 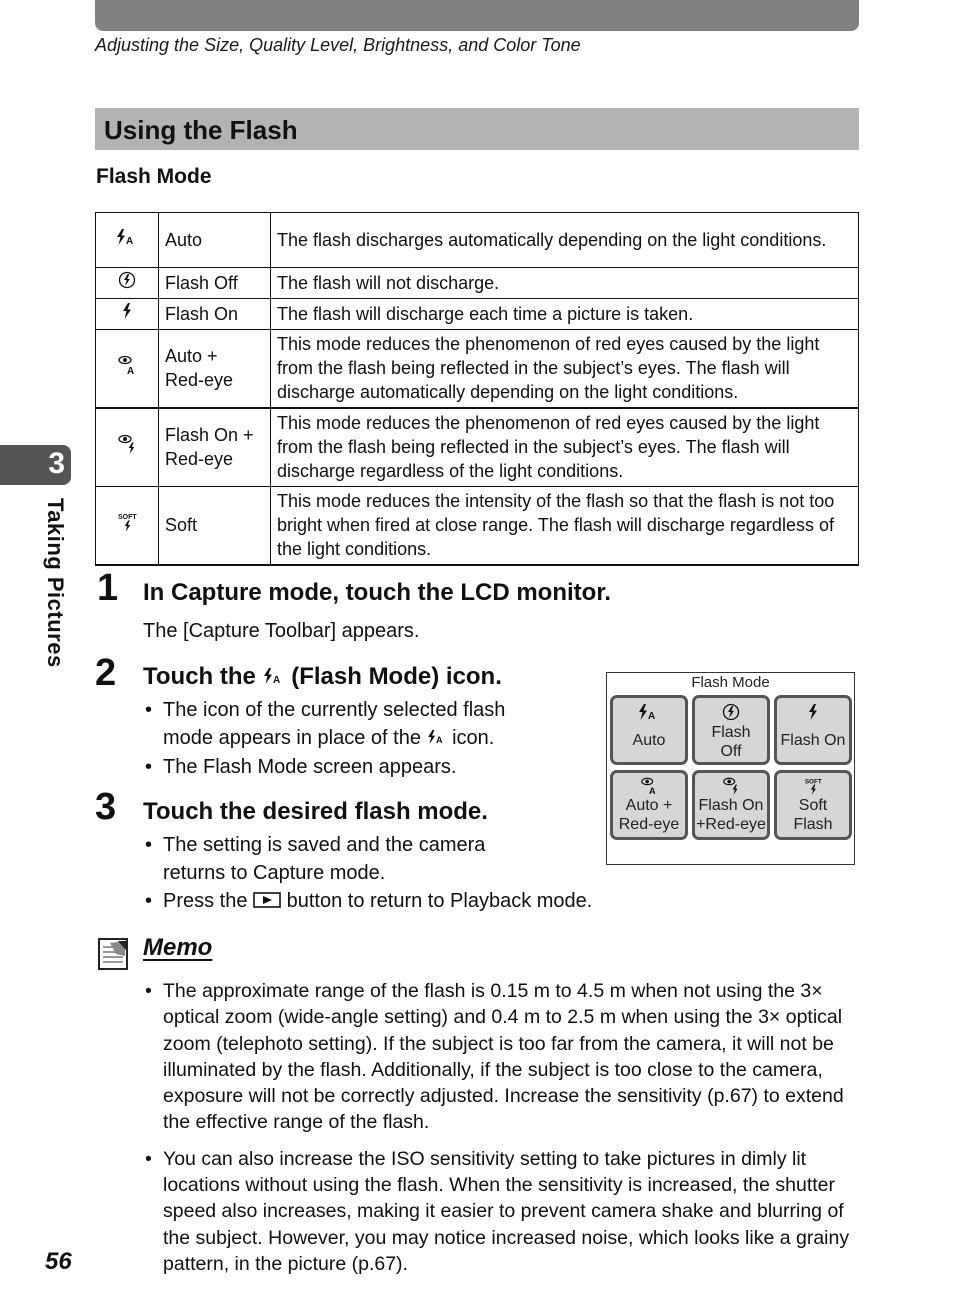 I want to click on bullet-item: The Flash Mode screen appears., so click(x=324, y=767).